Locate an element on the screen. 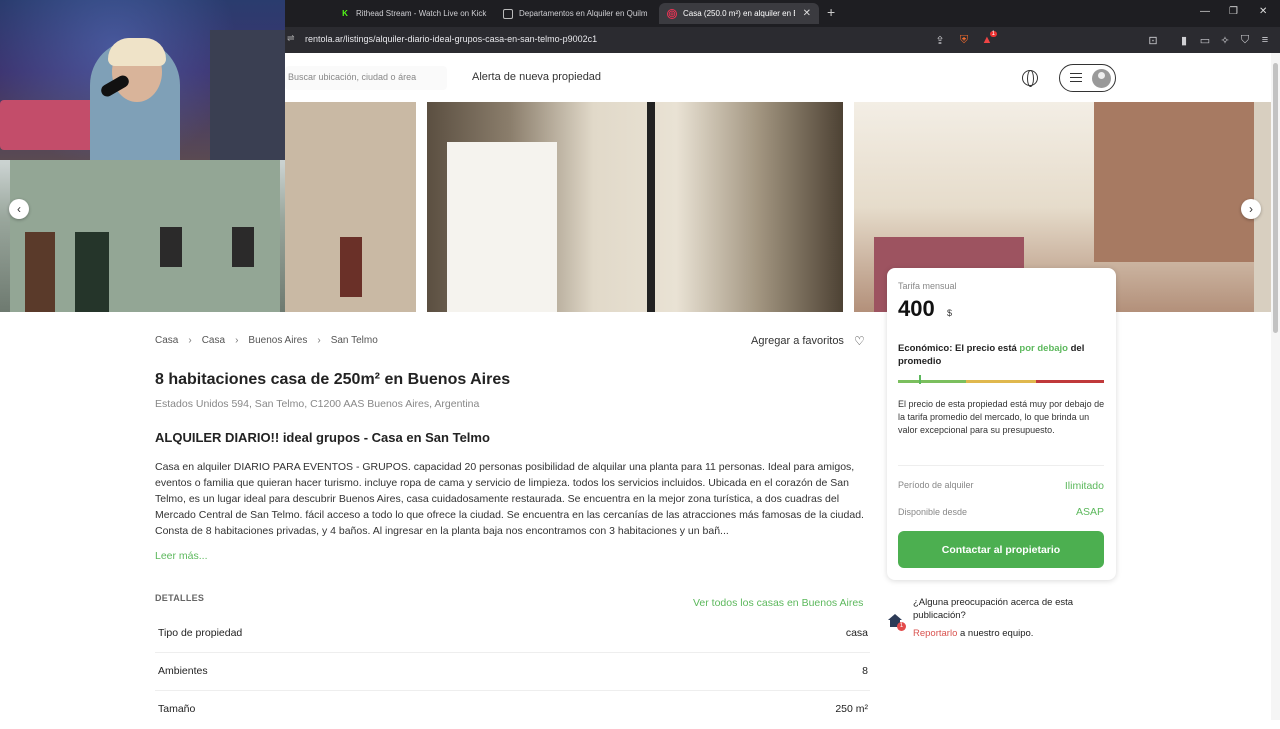 This screenshot has height=729, width=1280. leo-icon: ✧ is located at coordinates (1225, 40).